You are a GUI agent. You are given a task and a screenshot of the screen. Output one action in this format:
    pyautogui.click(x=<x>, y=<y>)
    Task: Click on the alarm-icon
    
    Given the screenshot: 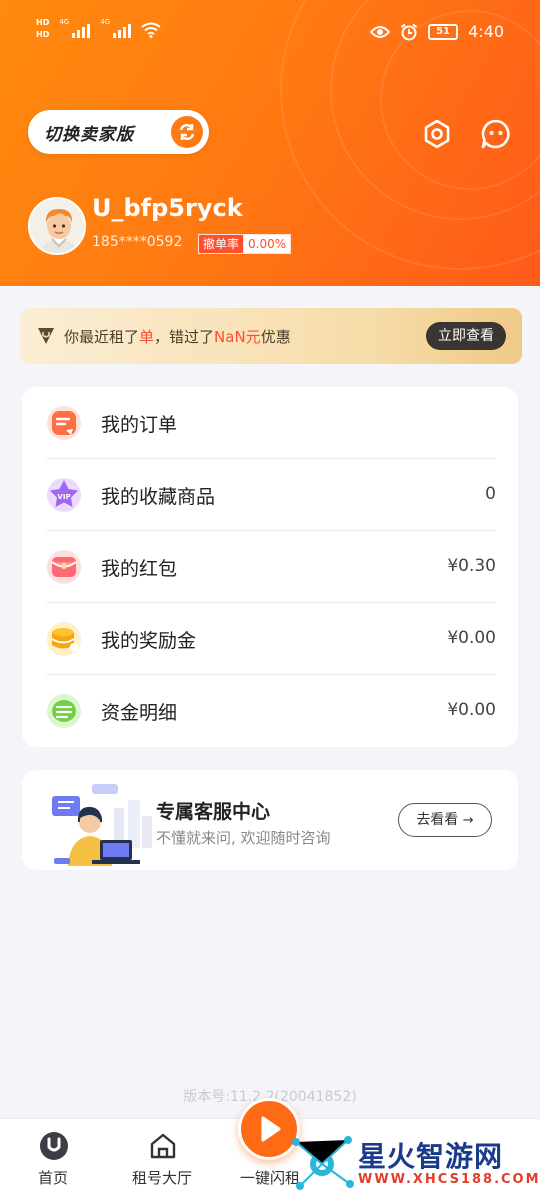 What is the action you would take?
    pyautogui.click(x=409, y=31)
    